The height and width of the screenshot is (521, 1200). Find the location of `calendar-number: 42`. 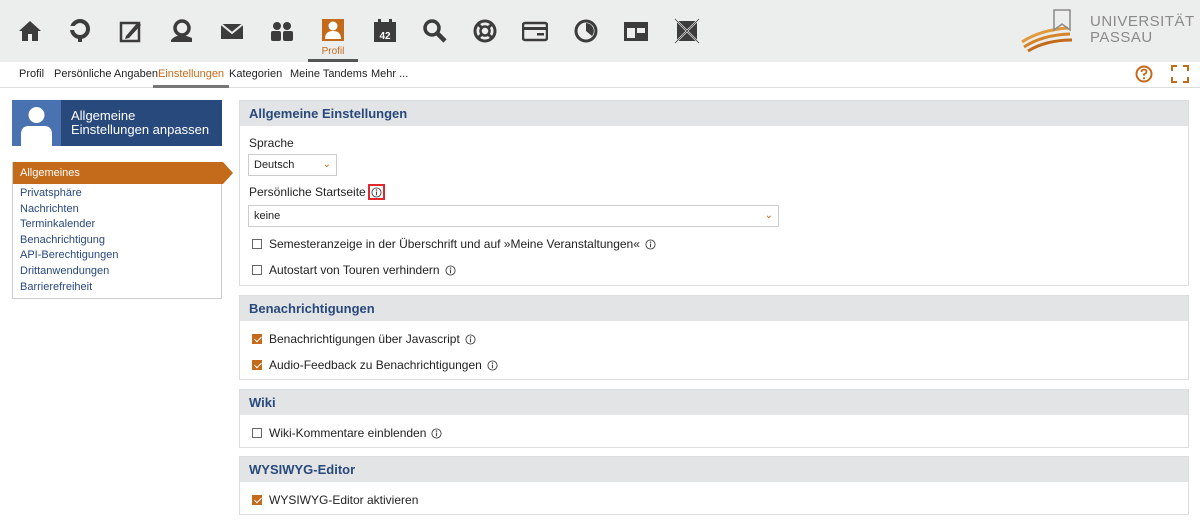

calendar-number: 42 is located at coordinates (385, 36).